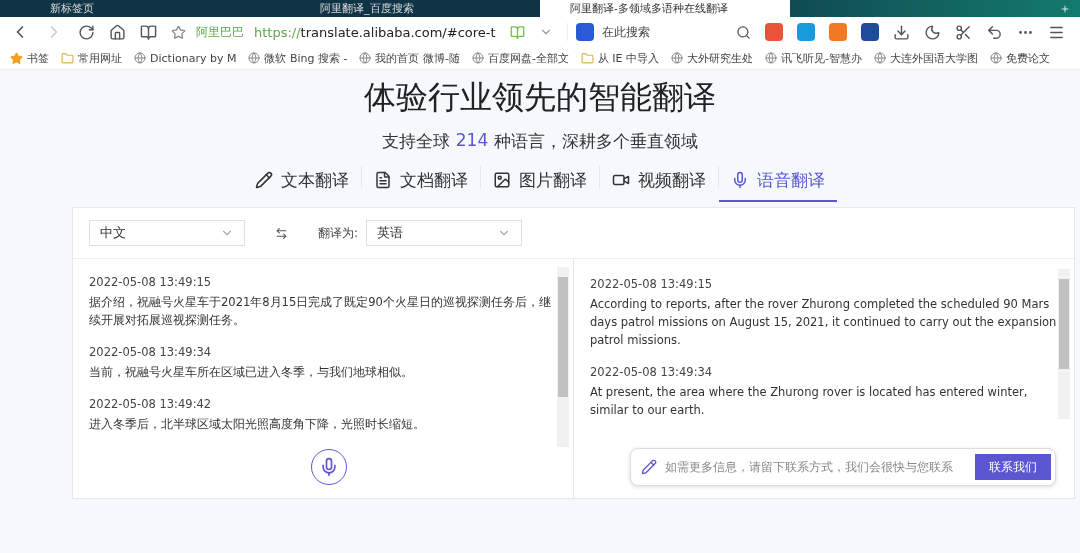 The width and height of the screenshot is (1080, 553). Describe the element at coordinates (306, 58) in the screenshot. I see `bookmark: 微软 Bing 搜索 -` at that location.